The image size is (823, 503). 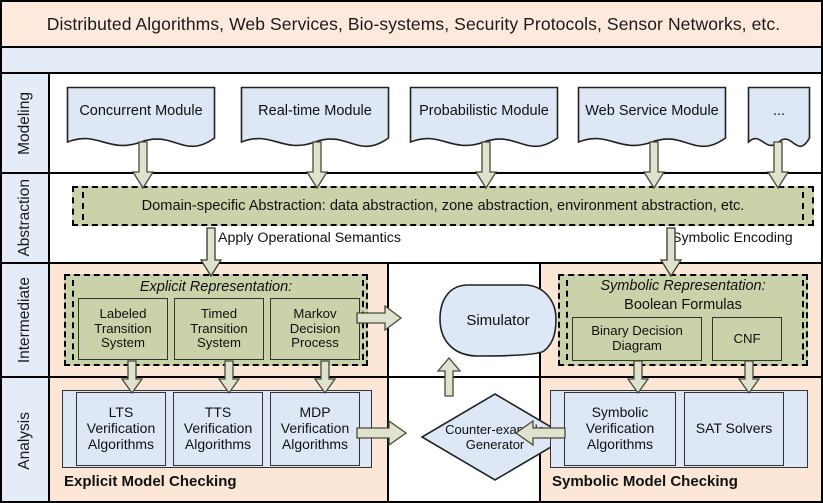 I want to click on symbolic-model-checking-title: Symbolic Model Checking, so click(x=645, y=481).